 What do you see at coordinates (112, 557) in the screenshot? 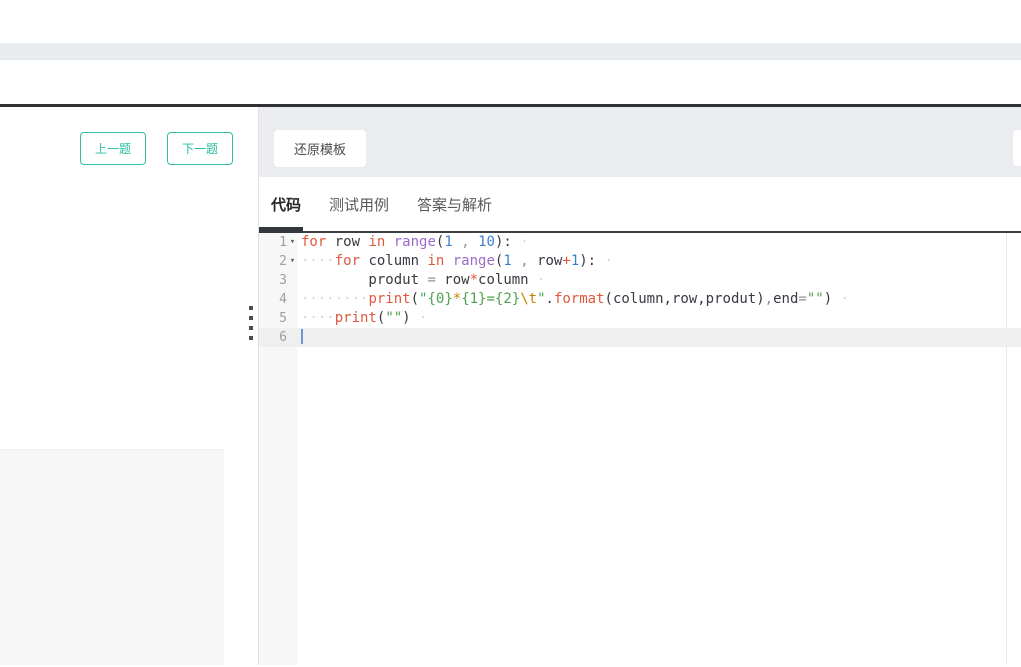
I see `question-panel-placeholder` at bounding box center [112, 557].